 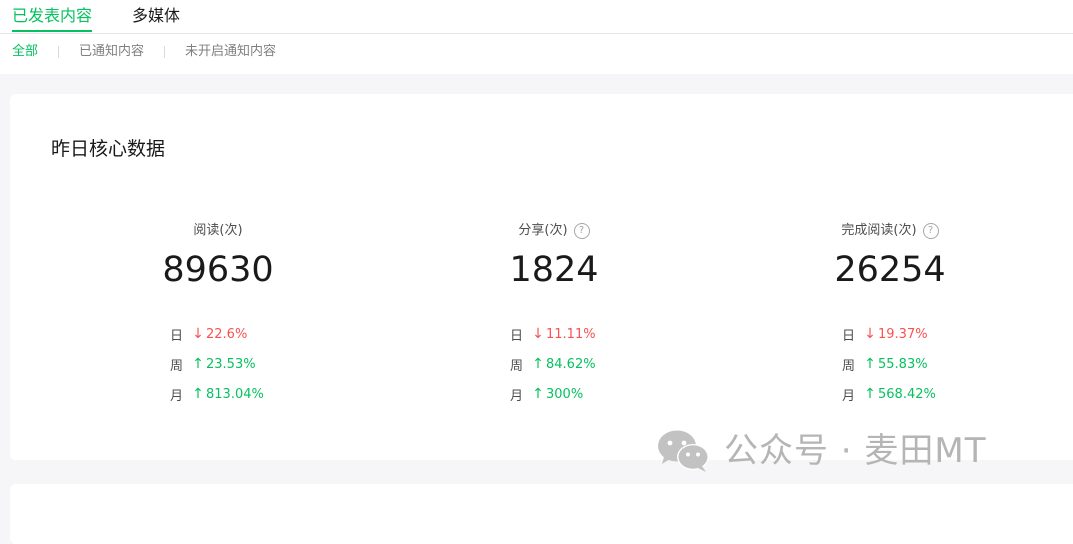 I want to click on subtab-notified: 已通知内容, so click(x=111, y=52).